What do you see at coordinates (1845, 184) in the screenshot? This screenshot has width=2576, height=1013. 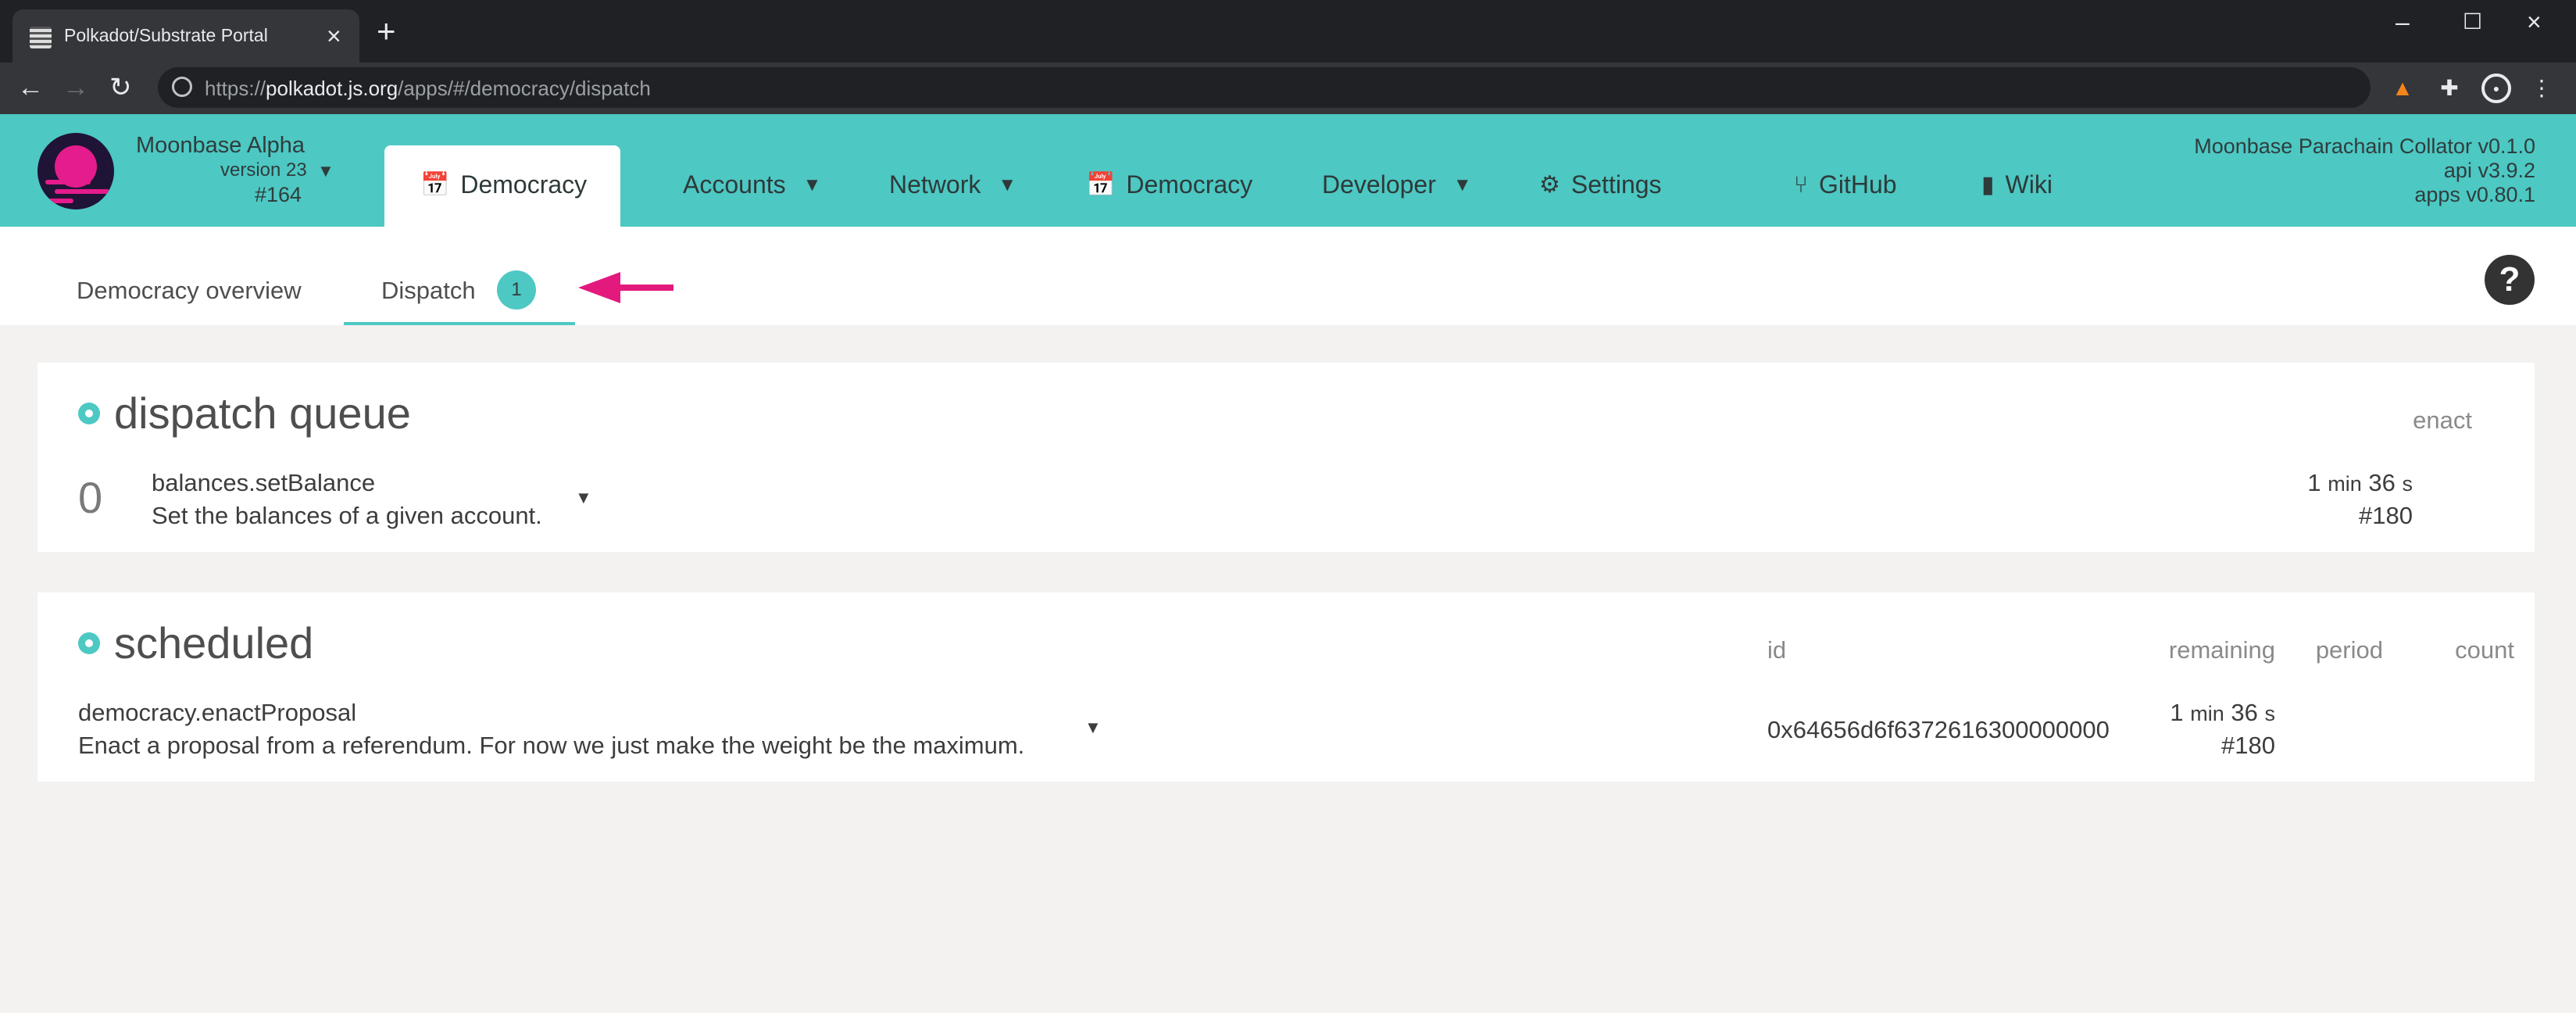 I see `menu-github: ⑂ GitHub` at bounding box center [1845, 184].